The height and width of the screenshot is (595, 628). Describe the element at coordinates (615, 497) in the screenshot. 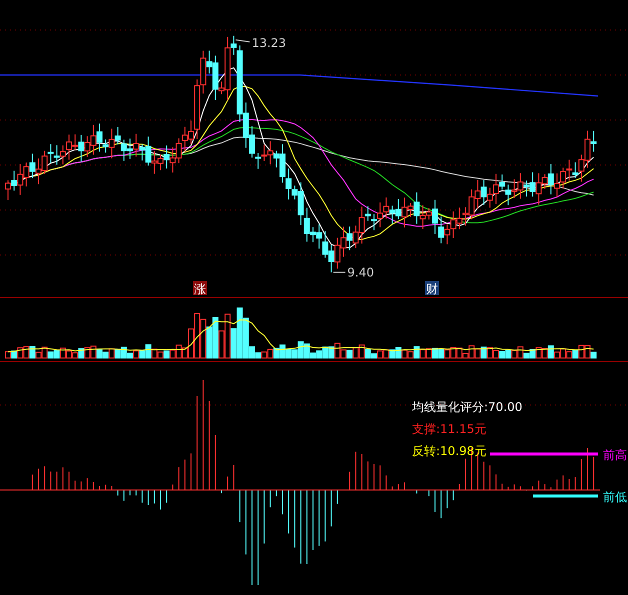

I see `level-label: 前低` at that location.